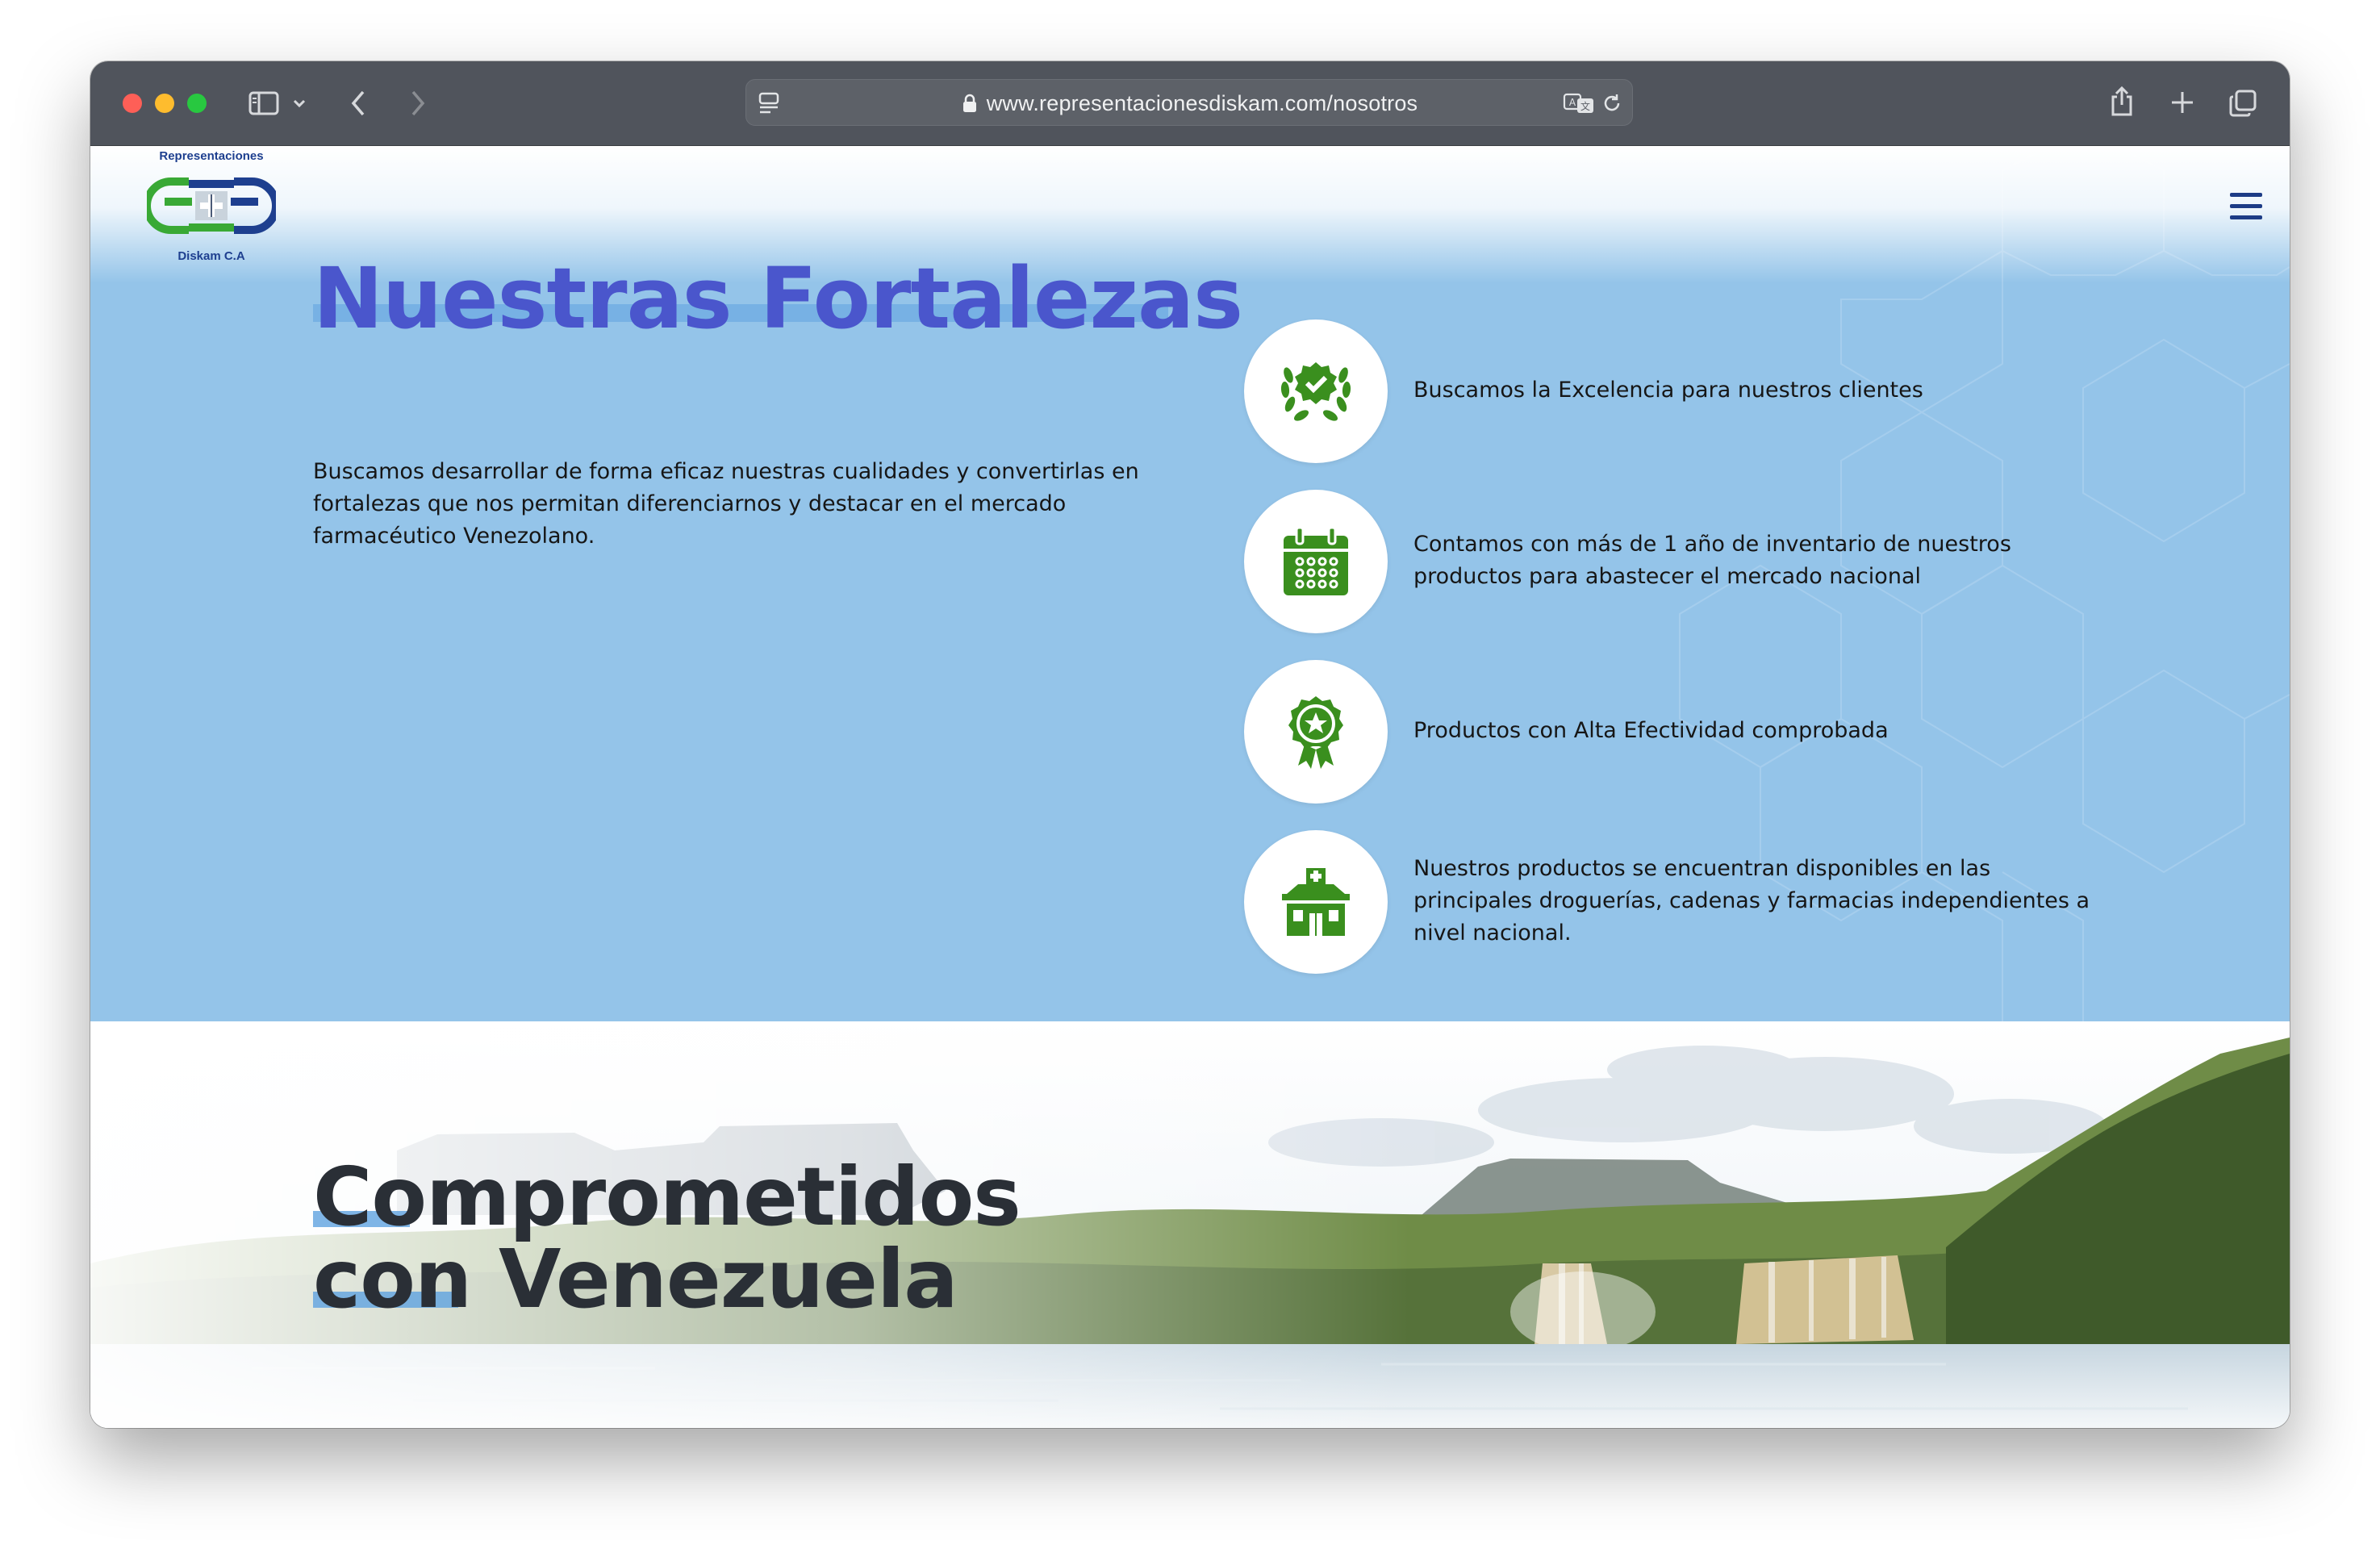  What do you see at coordinates (418, 103) in the screenshot?
I see `forward-icon` at bounding box center [418, 103].